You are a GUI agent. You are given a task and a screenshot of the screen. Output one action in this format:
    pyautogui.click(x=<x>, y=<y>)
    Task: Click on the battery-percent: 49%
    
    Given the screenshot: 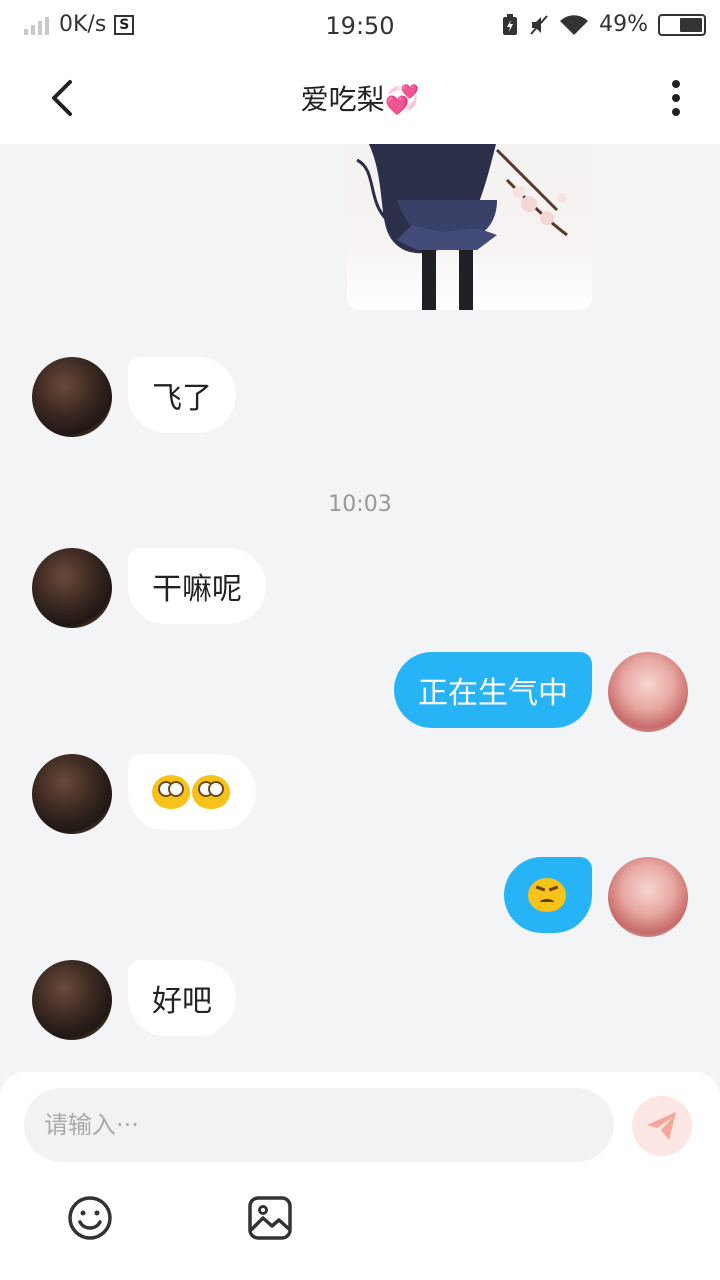 What is the action you would take?
    pyautogui.click(x=623, y=24)
    